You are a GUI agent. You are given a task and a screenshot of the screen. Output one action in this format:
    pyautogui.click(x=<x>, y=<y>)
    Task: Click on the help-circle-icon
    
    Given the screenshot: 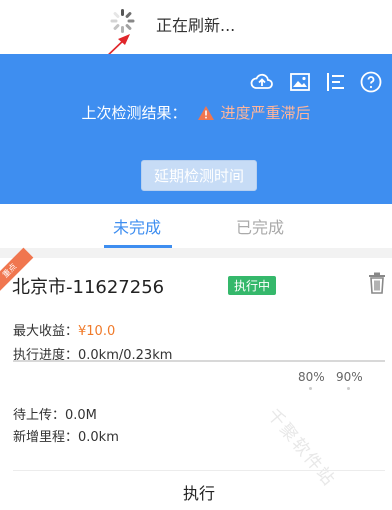 What is the action you would take?
    pyautogui.click(x=371, y=82)
    